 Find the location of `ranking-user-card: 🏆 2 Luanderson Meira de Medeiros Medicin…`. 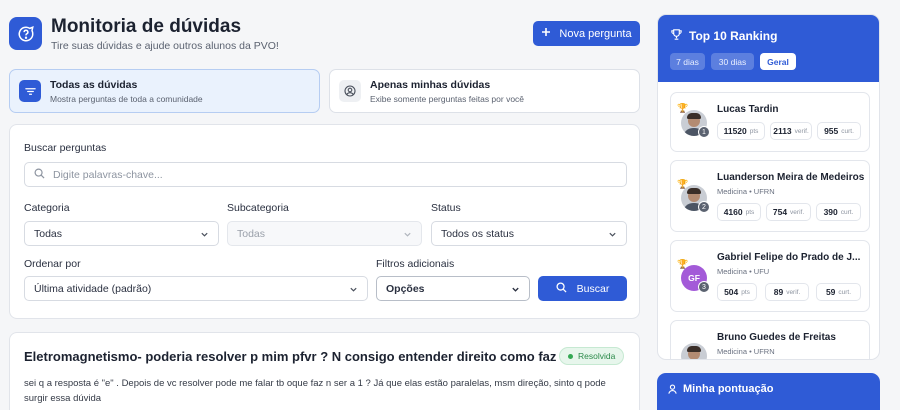

ranking-user-card: 🏆 2 Luanderson Meira de Medeiros Medicin… is located at coordinates (770, 196).